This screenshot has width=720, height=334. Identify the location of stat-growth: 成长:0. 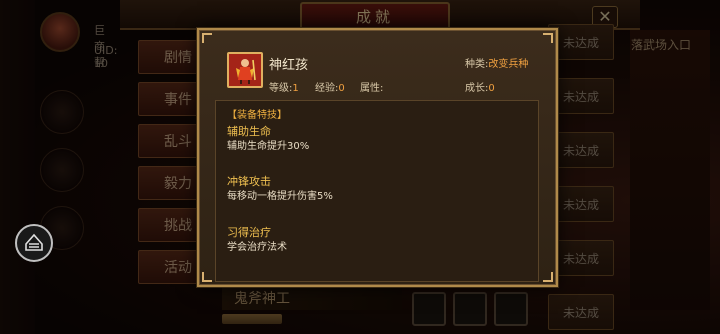
(480, 86).